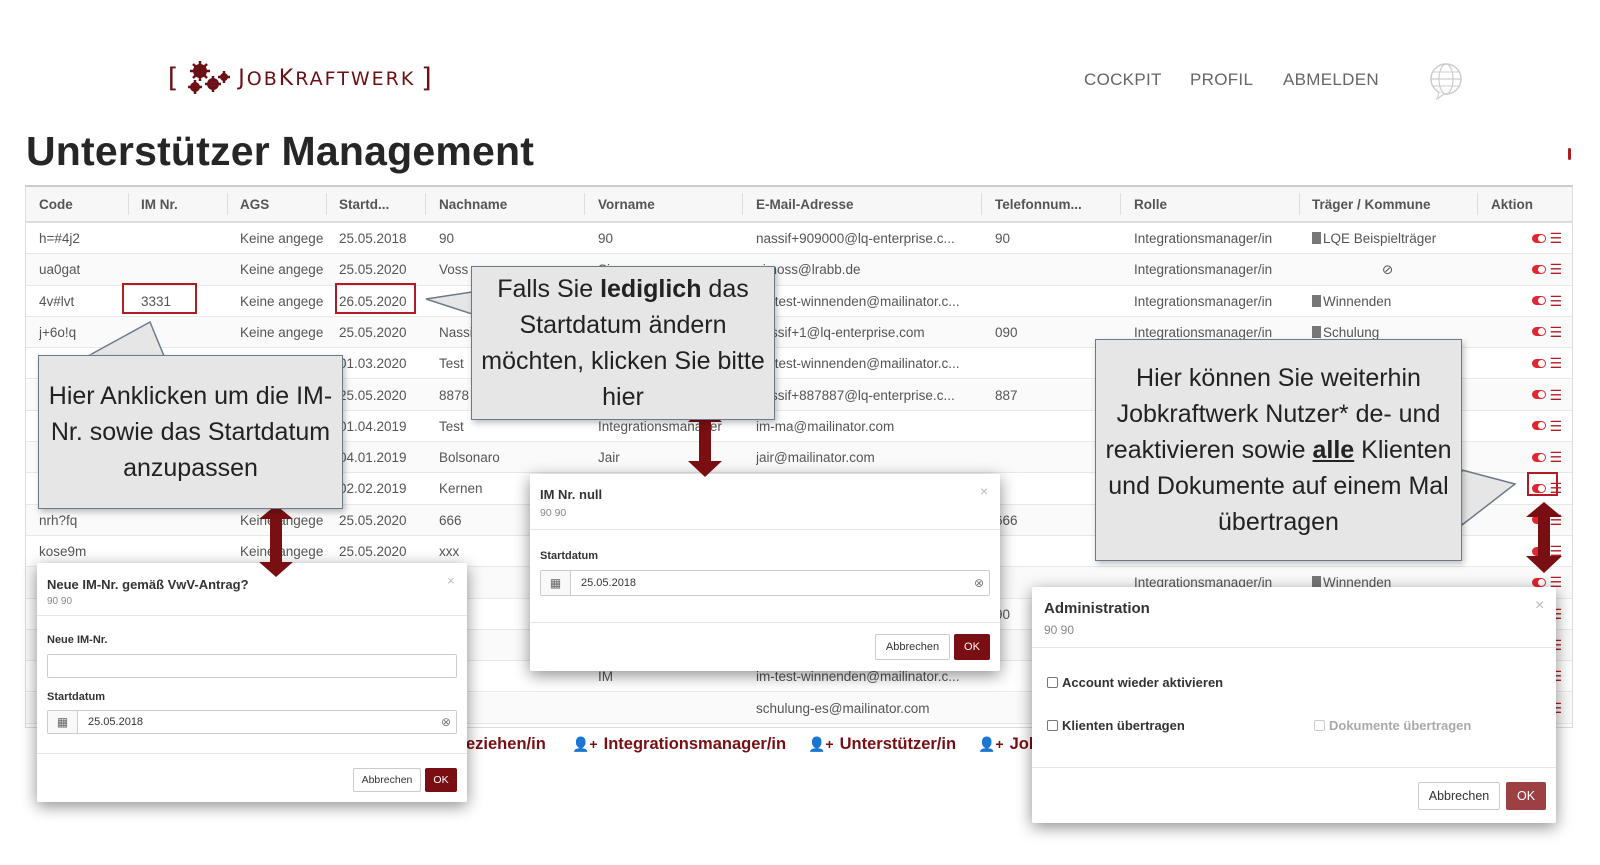 This screenshot has width=1600, height=865. What do you see at coordinates (252, 666) in the screenshot?
I see `im-nr-input` at bounding box center [252, 666].